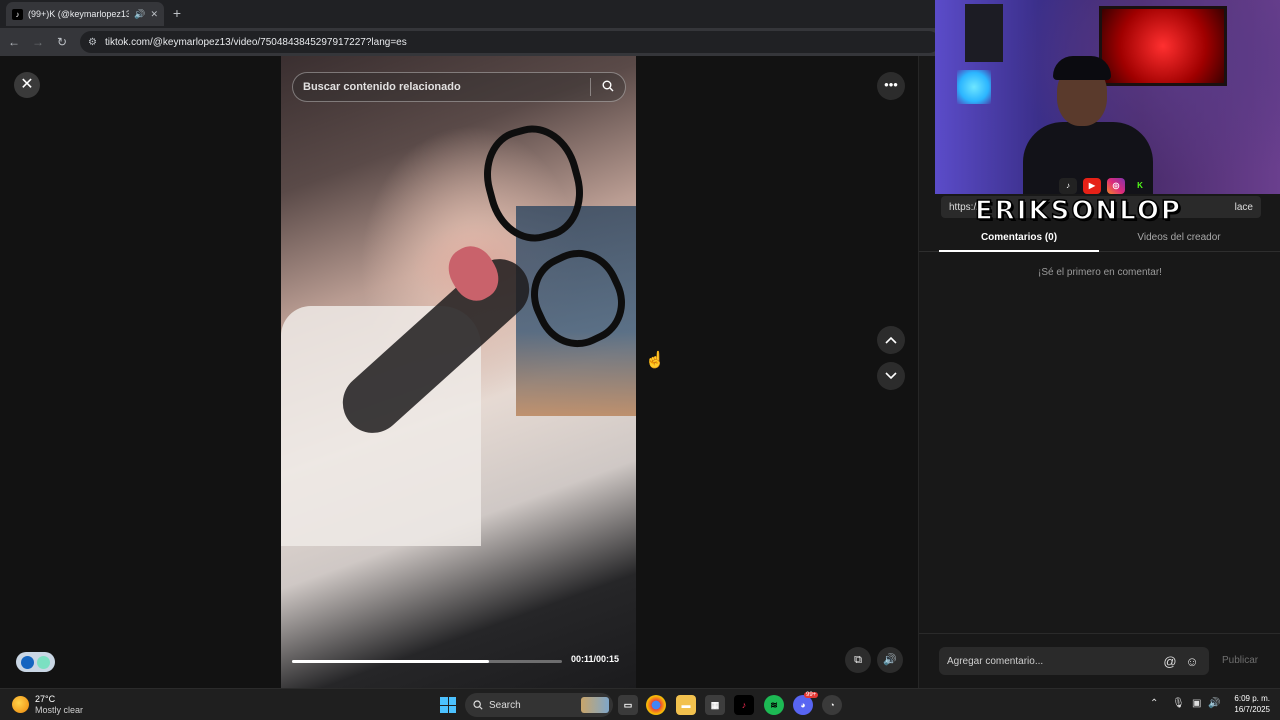 This screenshot has width=1280, height=720. What do you see at coordinates (715, 705) in the screenshot?
I see `store-icon: ▦` at bounding box center [715, 705].